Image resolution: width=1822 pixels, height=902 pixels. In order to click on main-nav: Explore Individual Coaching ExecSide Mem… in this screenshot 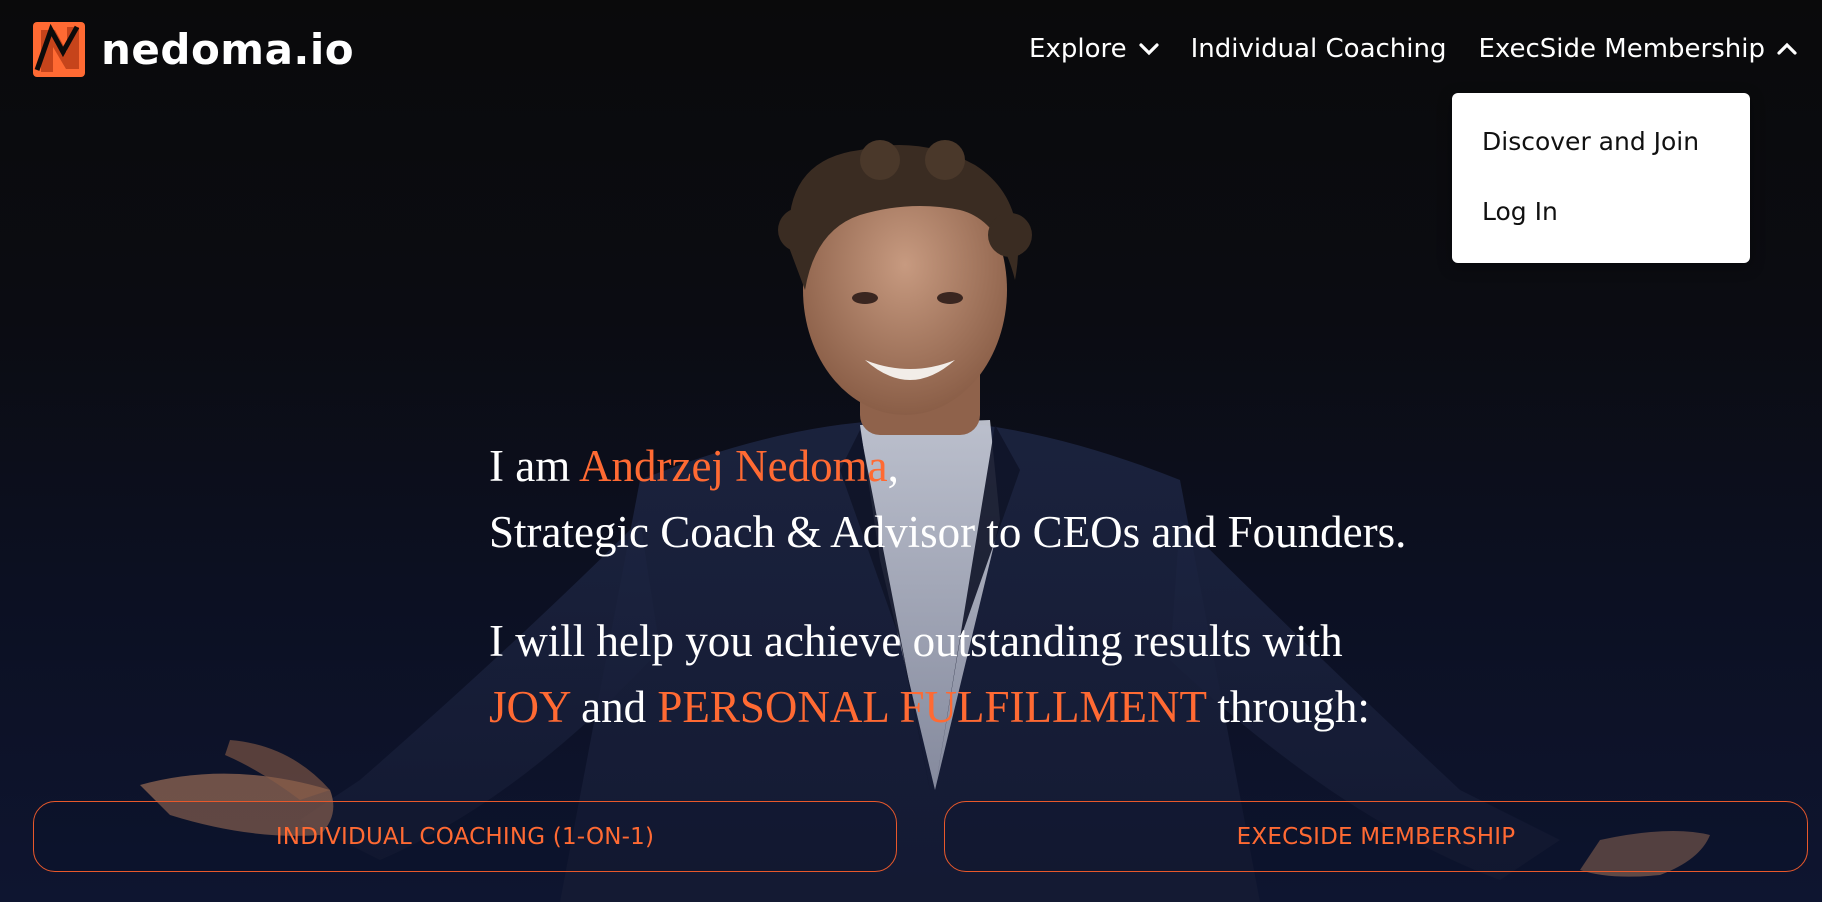, I will do `click(1397, 49)`.